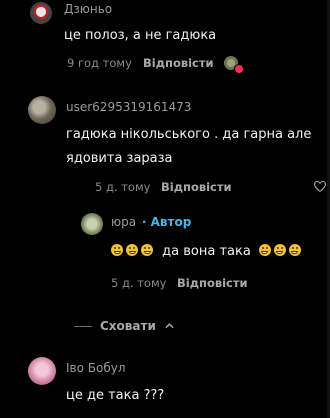 Image resolution: width=330 pixels, height=418 pixels. I want to click on comment-time: 9 год тому, so click(99, 63).